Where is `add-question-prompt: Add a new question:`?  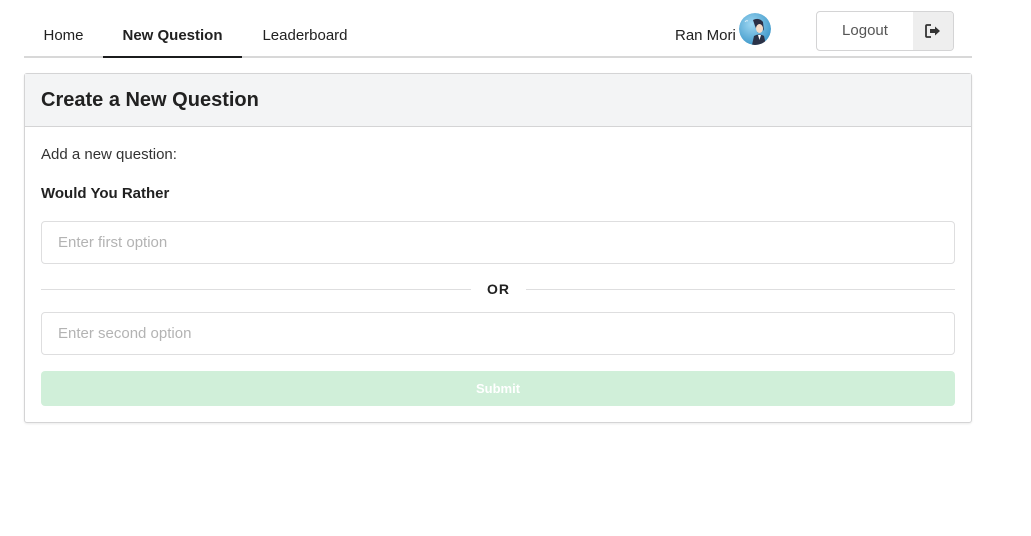
add-question-prompt: Add a new question: is located at coordinates (109, 154).